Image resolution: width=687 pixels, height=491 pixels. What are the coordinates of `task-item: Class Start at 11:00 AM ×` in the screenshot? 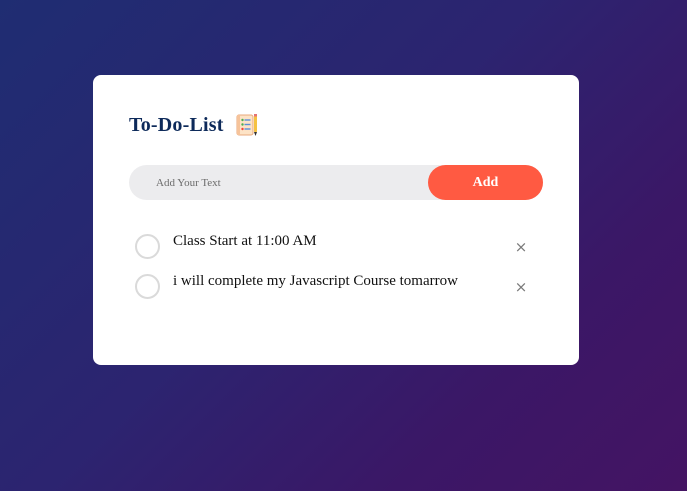 It's located at (335, 251).